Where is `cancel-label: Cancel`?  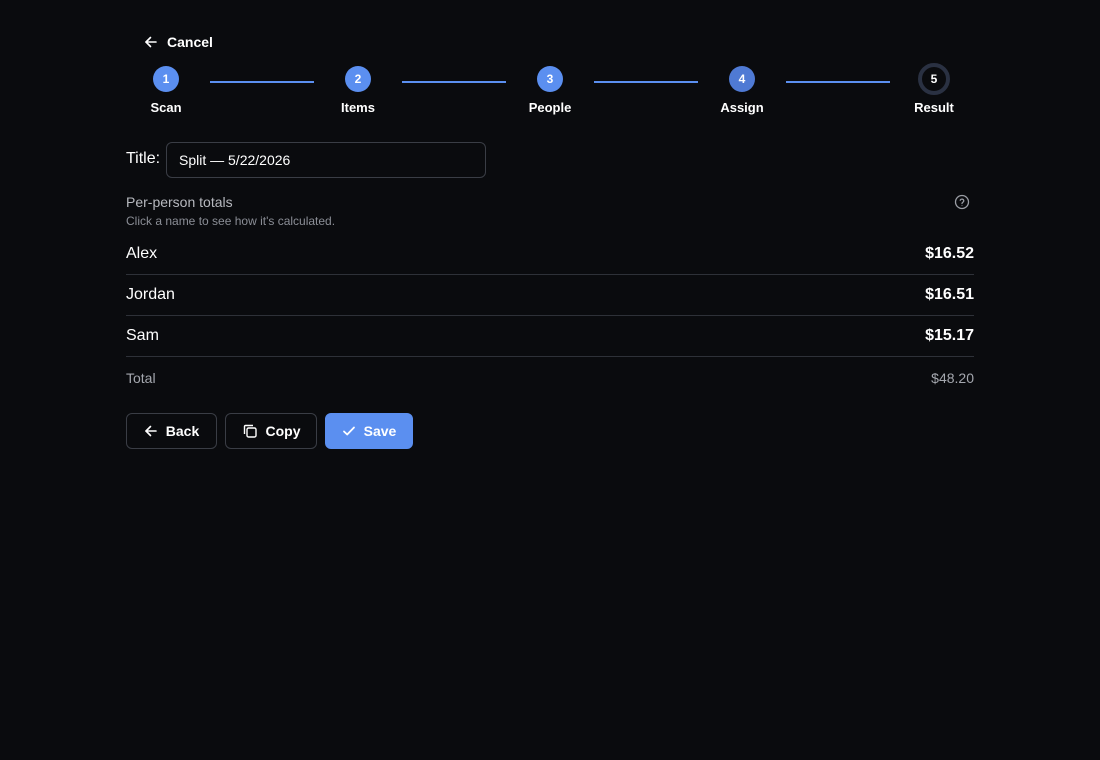 cancel-label: Cancel is located at coordinates (190, 42).